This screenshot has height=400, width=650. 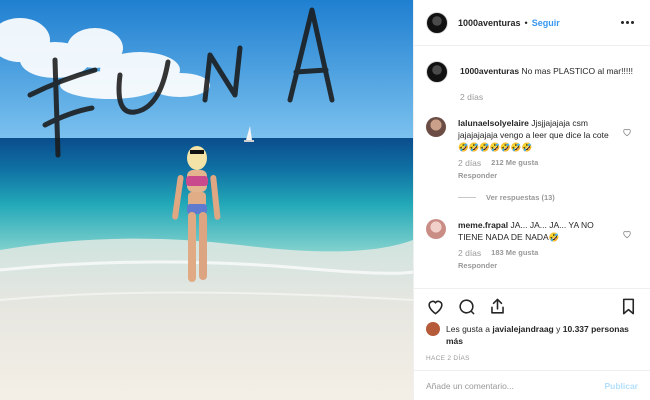 What do you see at coordinates (489, 71) in the screenshot?
I see `caption-username: 1000aventuras` at bounding box center [489, 71].